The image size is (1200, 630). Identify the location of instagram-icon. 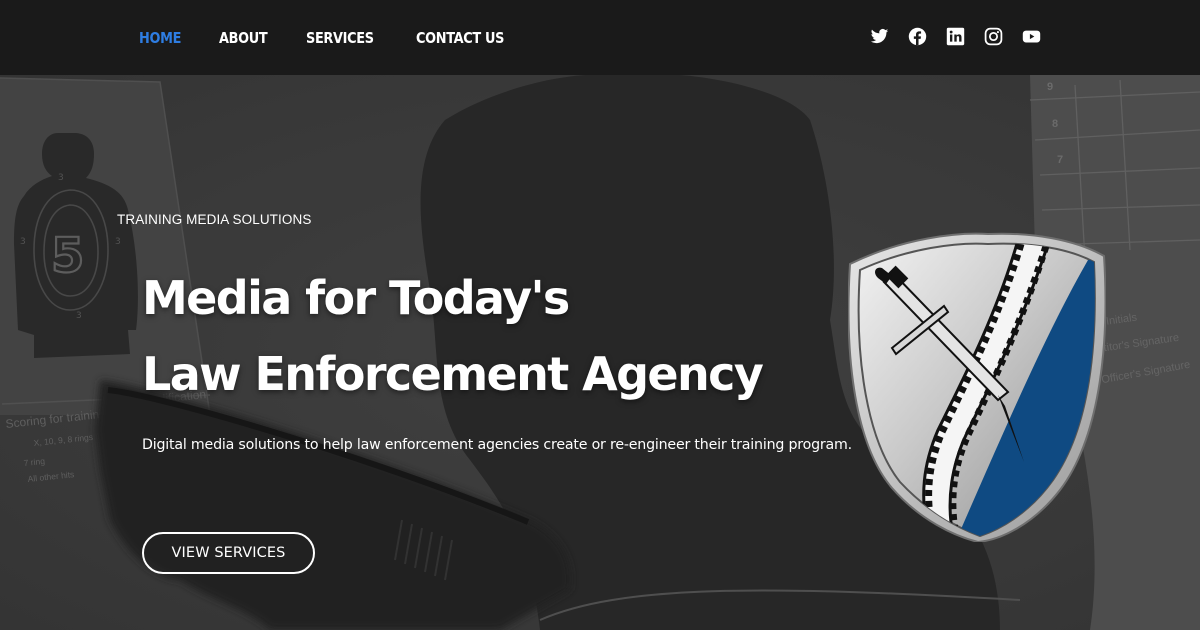
(993, 36).